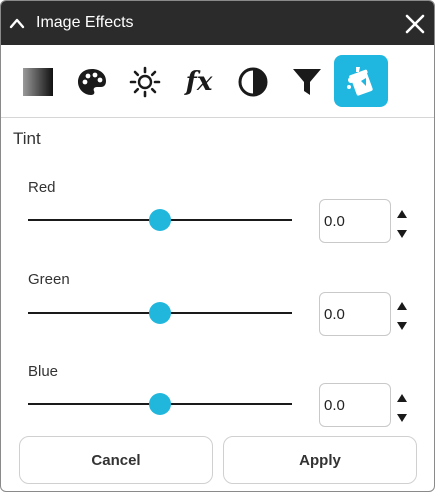  I want to click on tool-filter, so click(307, 82).